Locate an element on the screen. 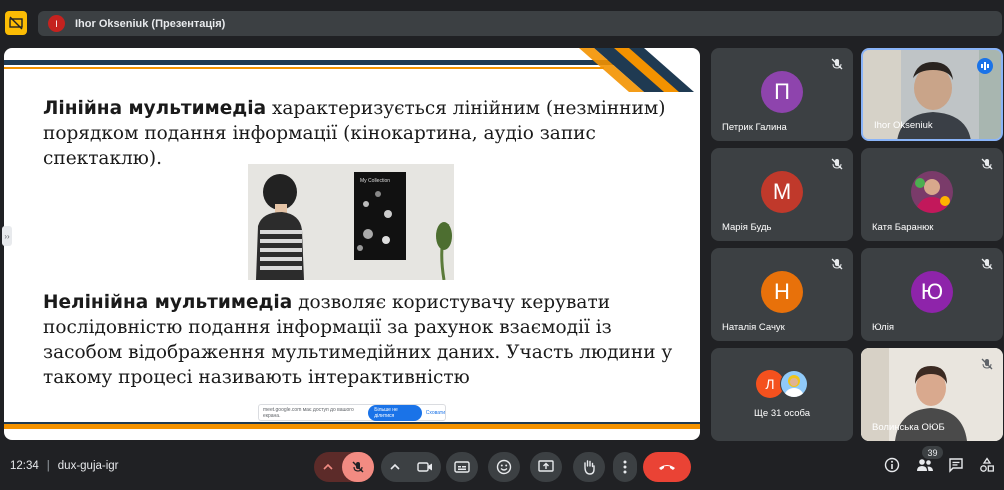  participant-tile: Н Наталія Сачук is located at coordinates (782, 294).